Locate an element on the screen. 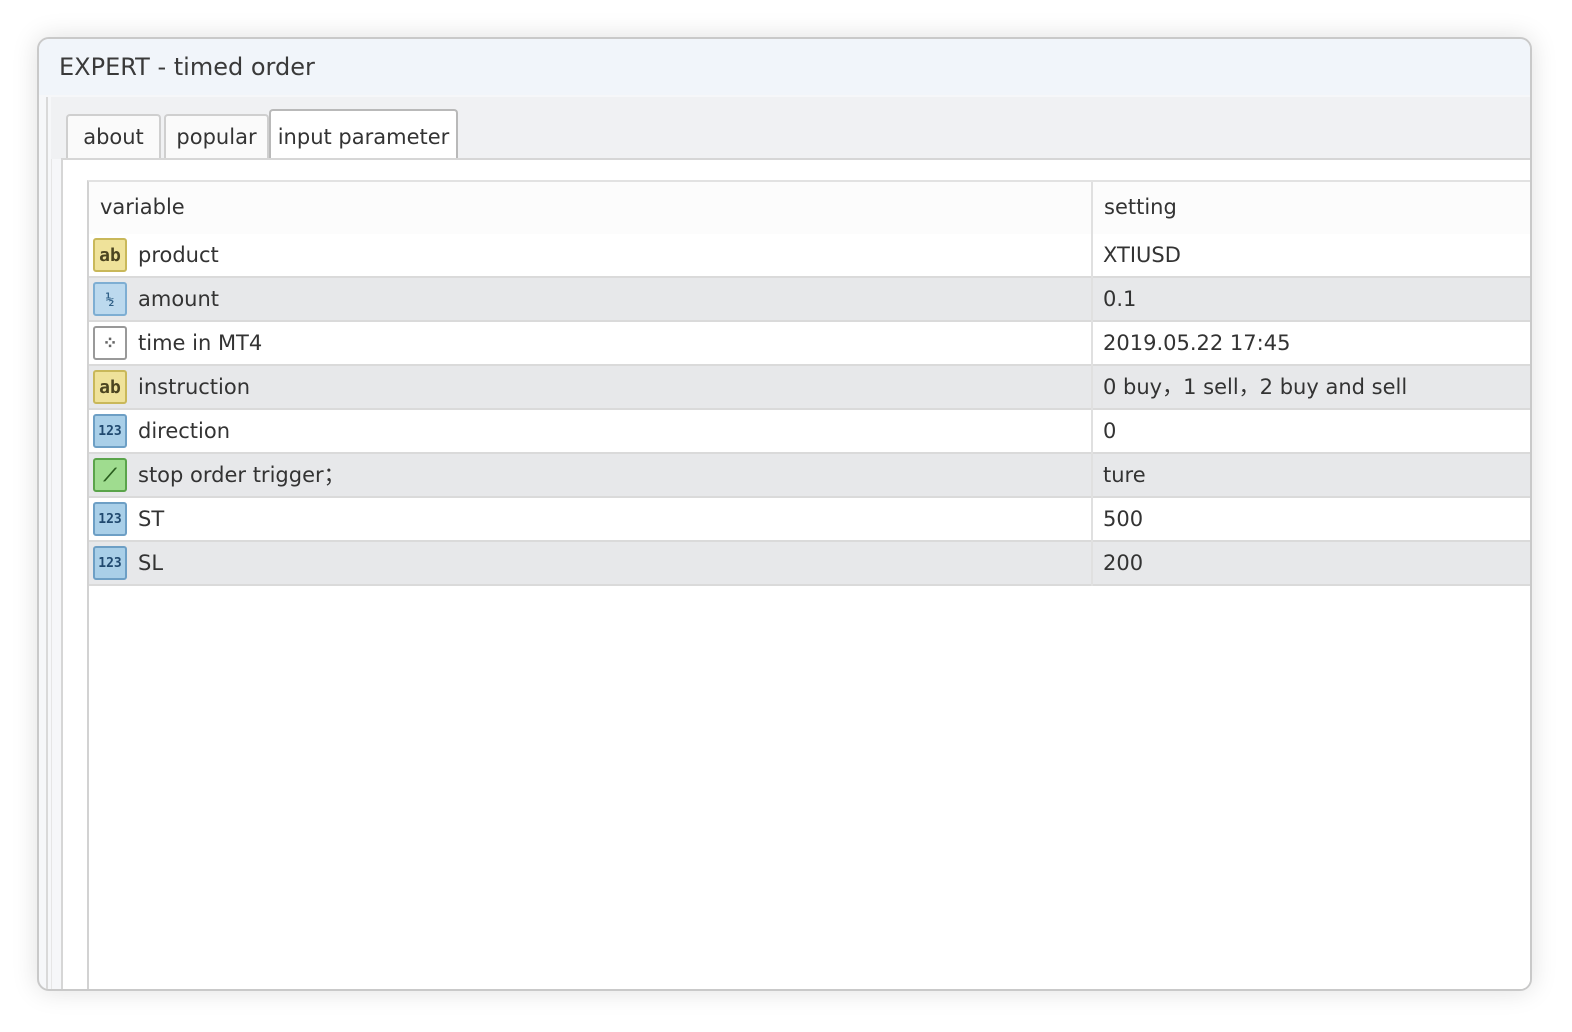  parameter-row: ab instruction 0 buy，1 sell，2 buy and sell is located at coordinates (809, 388).